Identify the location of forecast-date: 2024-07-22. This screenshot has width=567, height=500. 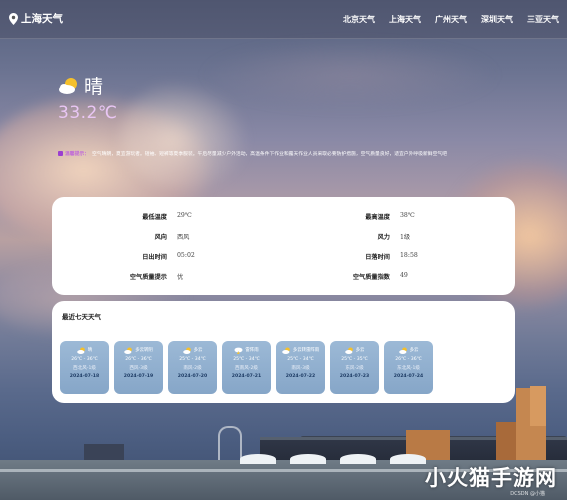
(300, 376).